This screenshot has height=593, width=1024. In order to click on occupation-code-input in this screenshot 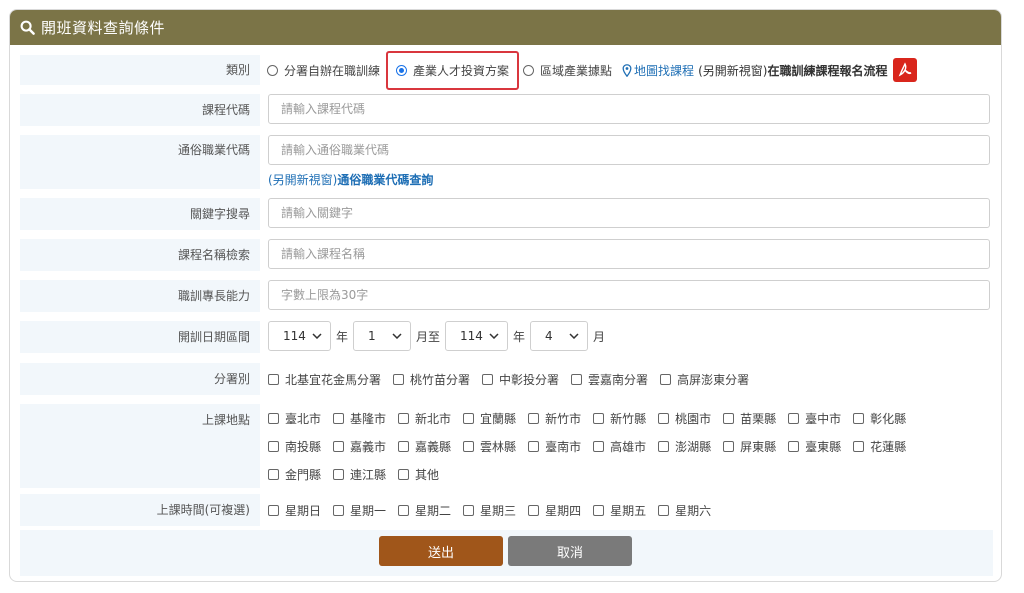, I will do `click(629, 150)`.